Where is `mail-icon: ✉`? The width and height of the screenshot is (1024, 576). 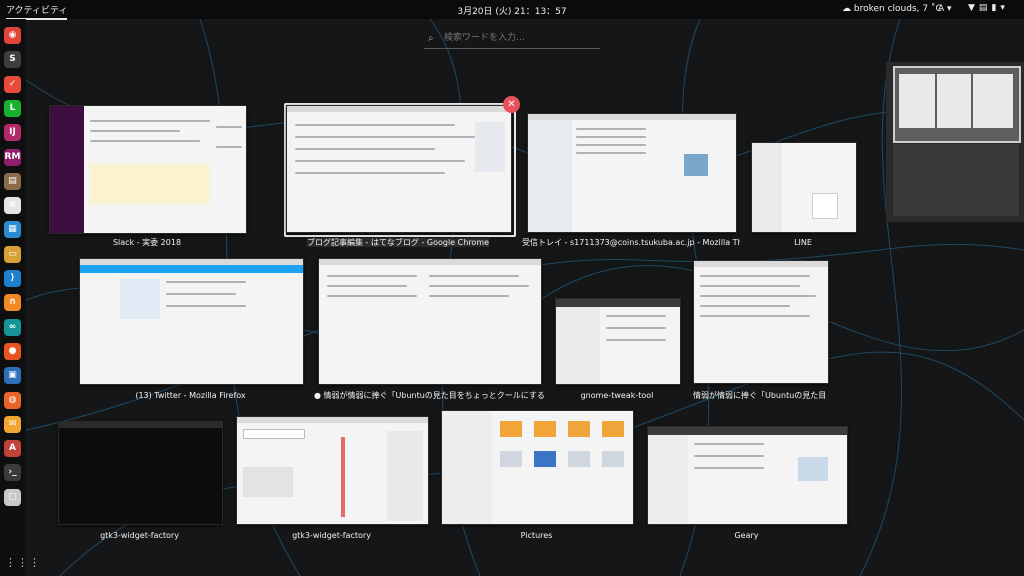 mail-icon: ✉ is located at coordinates (12, 424).